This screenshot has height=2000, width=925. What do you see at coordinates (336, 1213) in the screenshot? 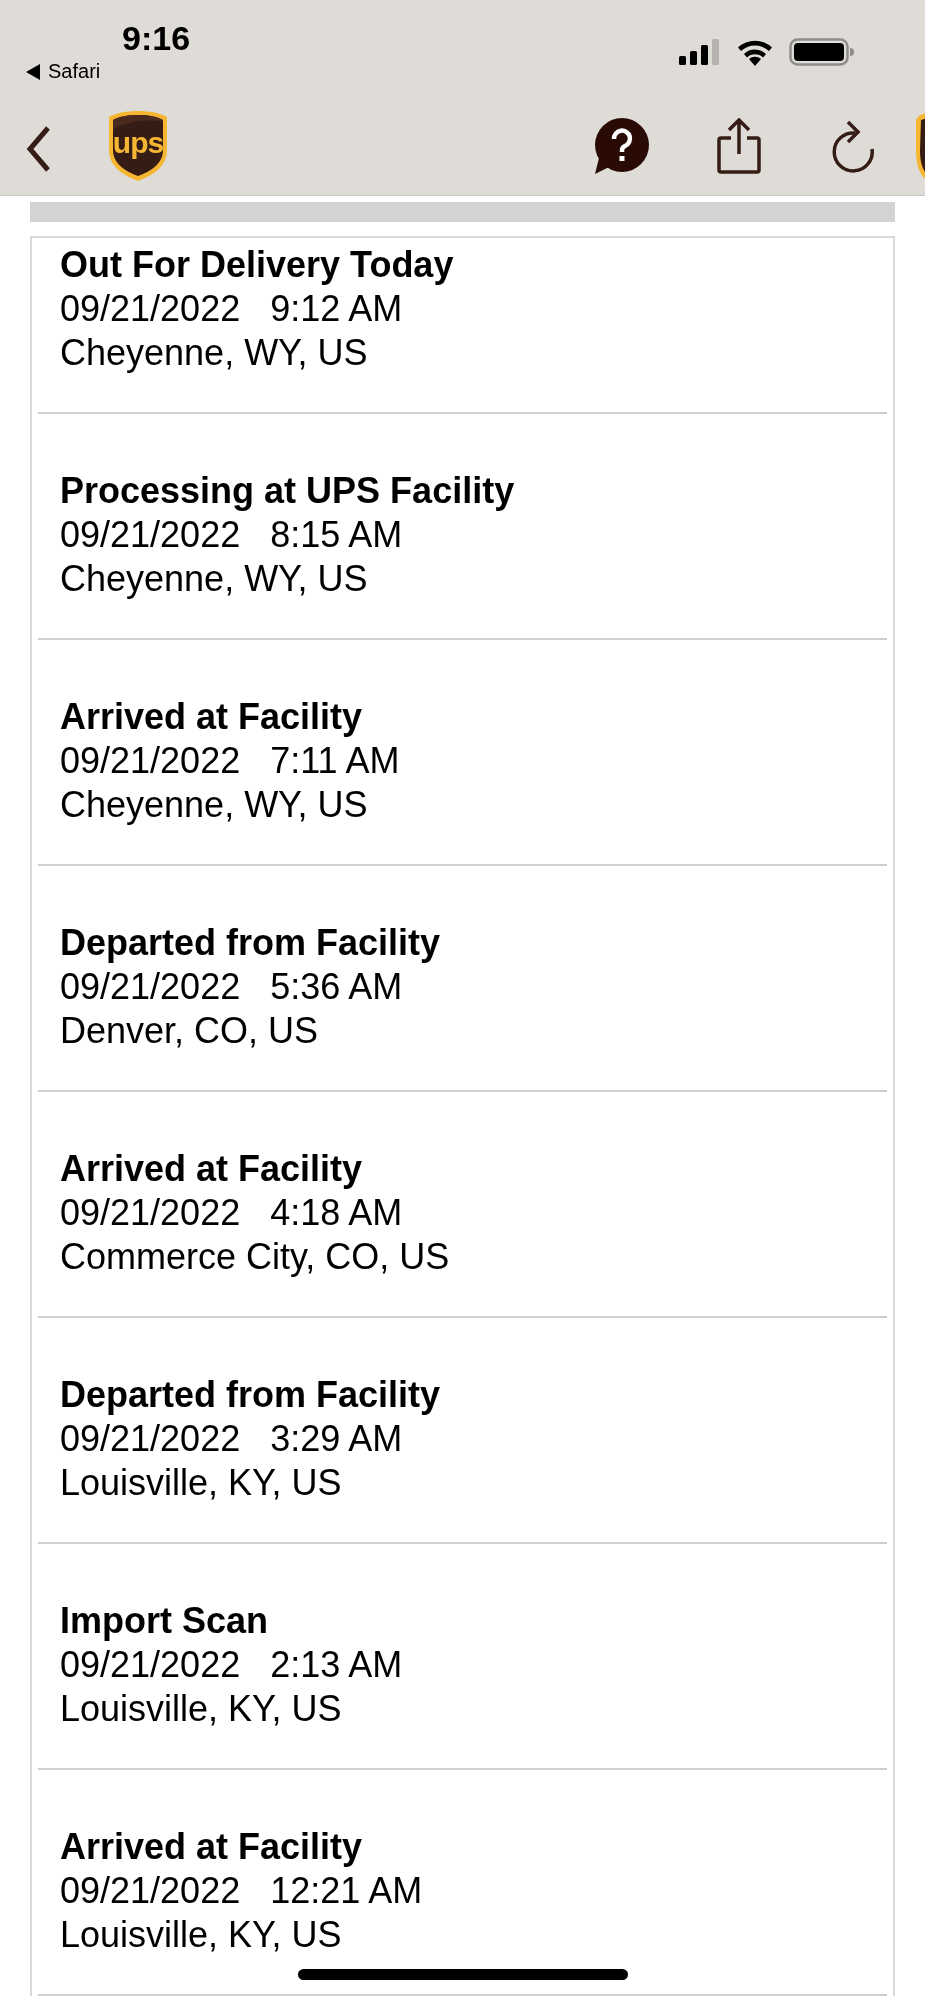
I see `event-time: 4:18 AM` at bounding box center [336, 1213].